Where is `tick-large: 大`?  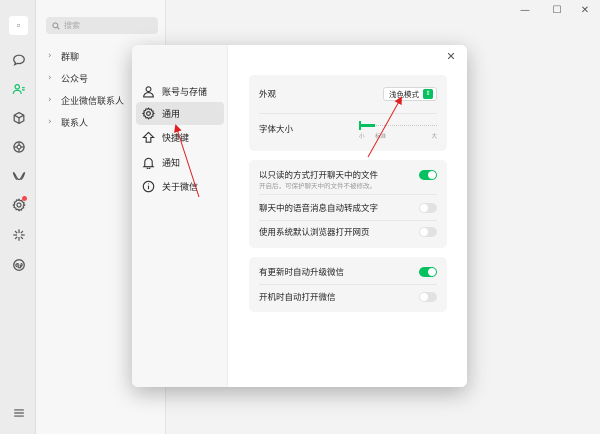 tick-large: 大 is located at coordinates (434, 137).